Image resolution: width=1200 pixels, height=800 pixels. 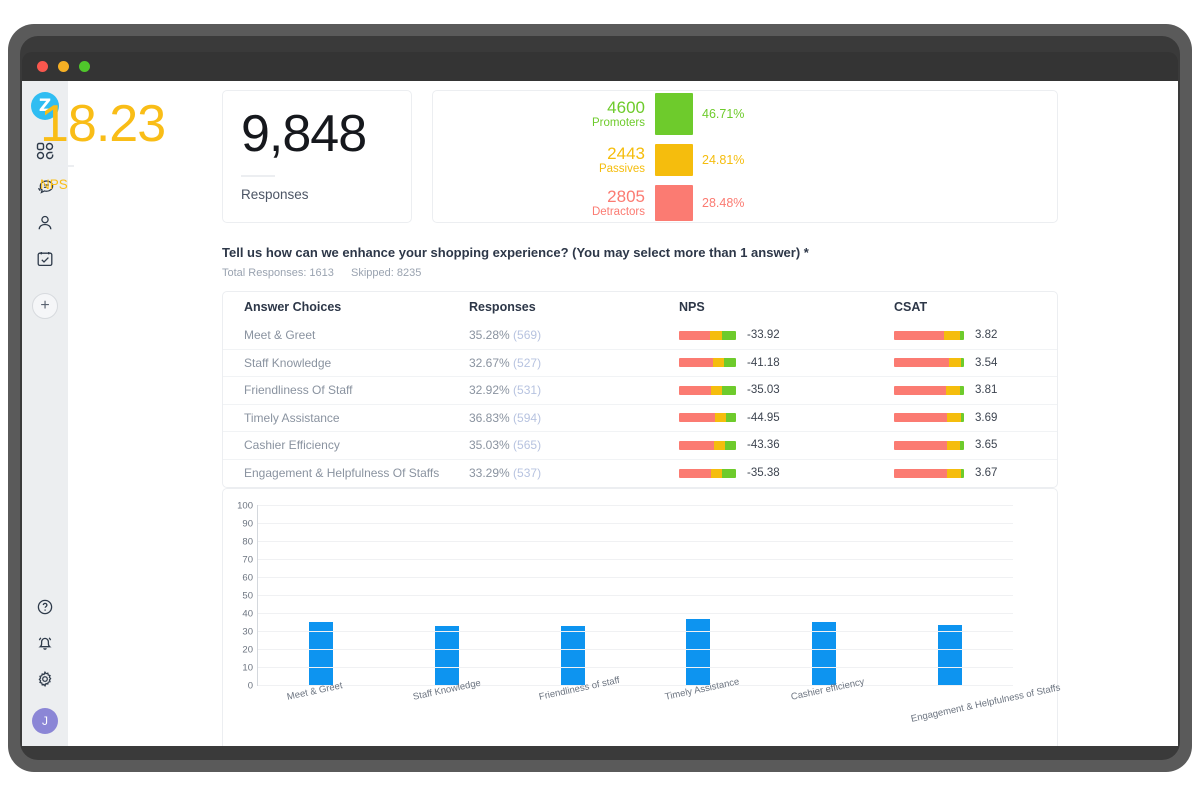 What do you see at coordinates (42, 66) in the screenshot?
I see `close-window-button` at bounding box center [42, 66].